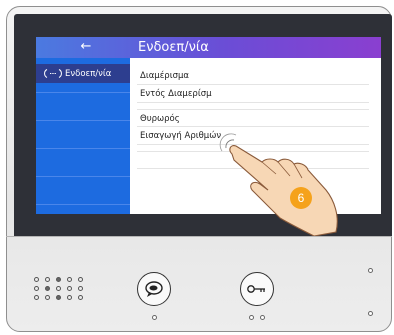 The width and height of the screenshot is (394, 335). I want to click on page-title: Ενδοεπ/νία, so click(173, 47).